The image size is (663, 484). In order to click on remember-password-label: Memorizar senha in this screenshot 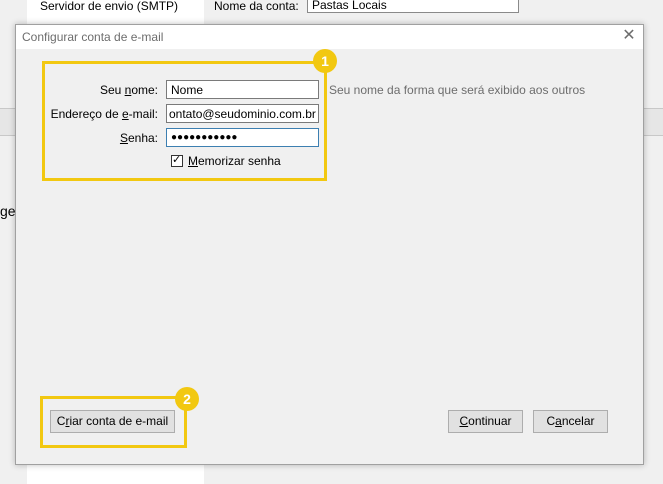, I will do `click(234, 161)`.